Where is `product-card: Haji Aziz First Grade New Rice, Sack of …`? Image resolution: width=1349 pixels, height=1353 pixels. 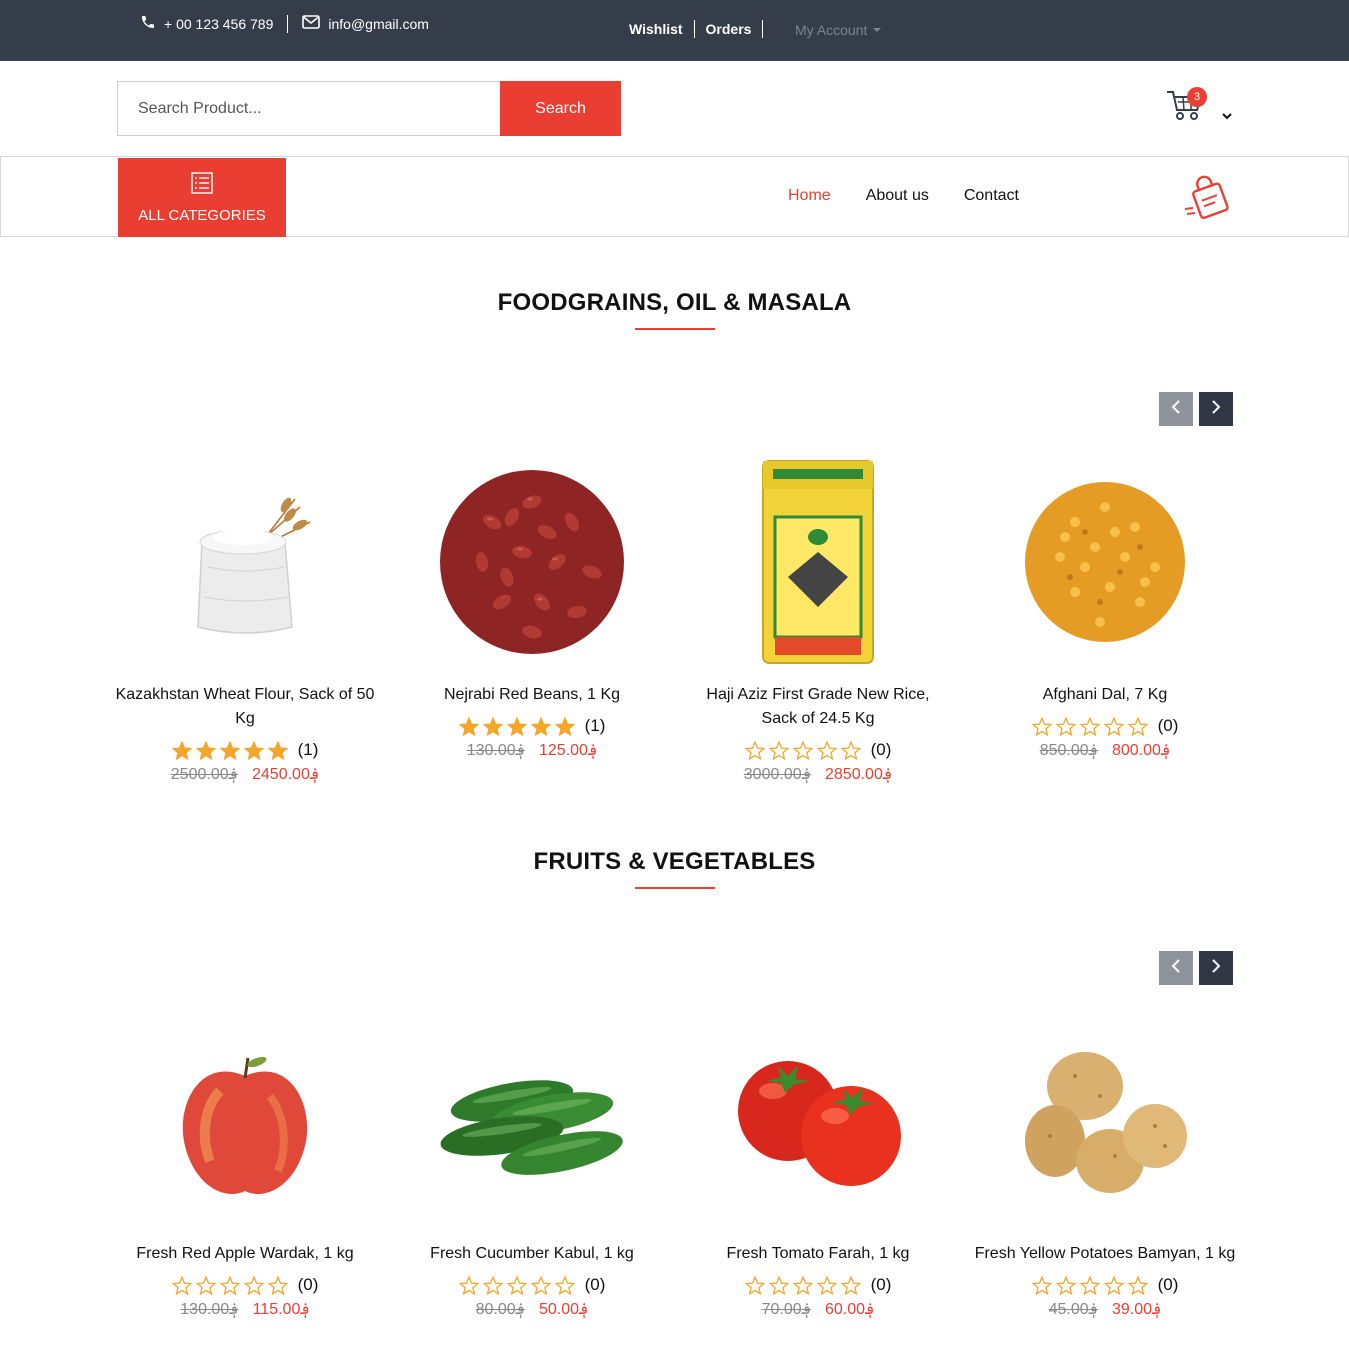 product-card: Haji Aziz First Grade New Rice, Sack of … is located at coordinates (818, 620).